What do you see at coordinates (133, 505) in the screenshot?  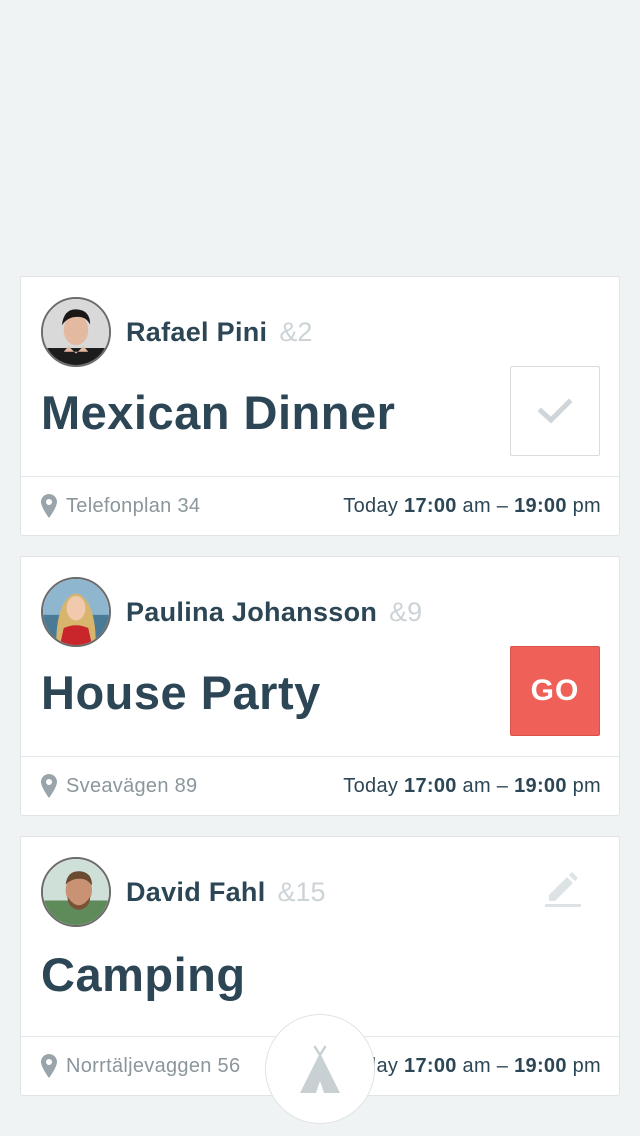 I see `location-text: Telefonplan 34` at bounding box center [133, 505].